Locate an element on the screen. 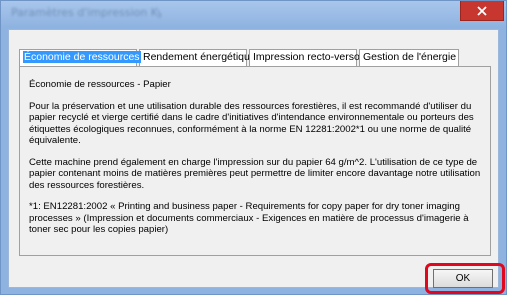 The width and height of the screenshot is (507, 295). window-title: Paramètres d'impression Kyocera is located at coordinates (86, 12).